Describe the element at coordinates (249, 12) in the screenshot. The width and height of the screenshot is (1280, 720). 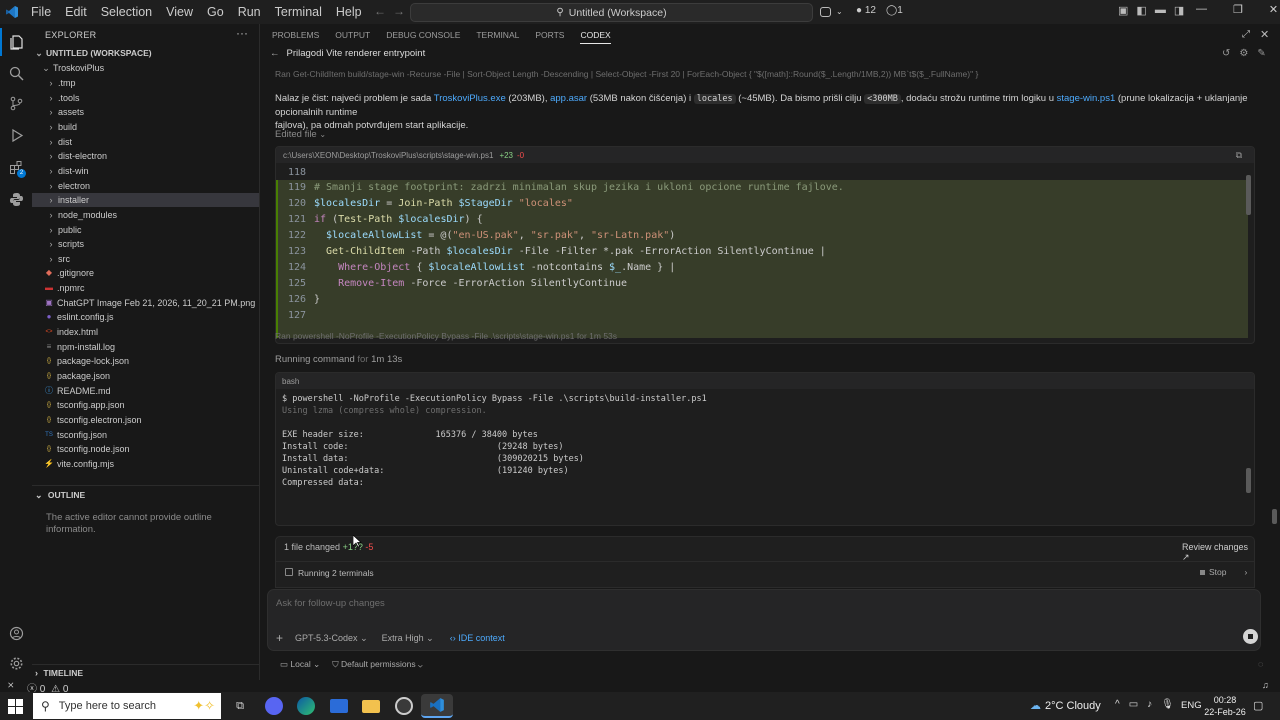
I see `menu-run: Run` at that location.